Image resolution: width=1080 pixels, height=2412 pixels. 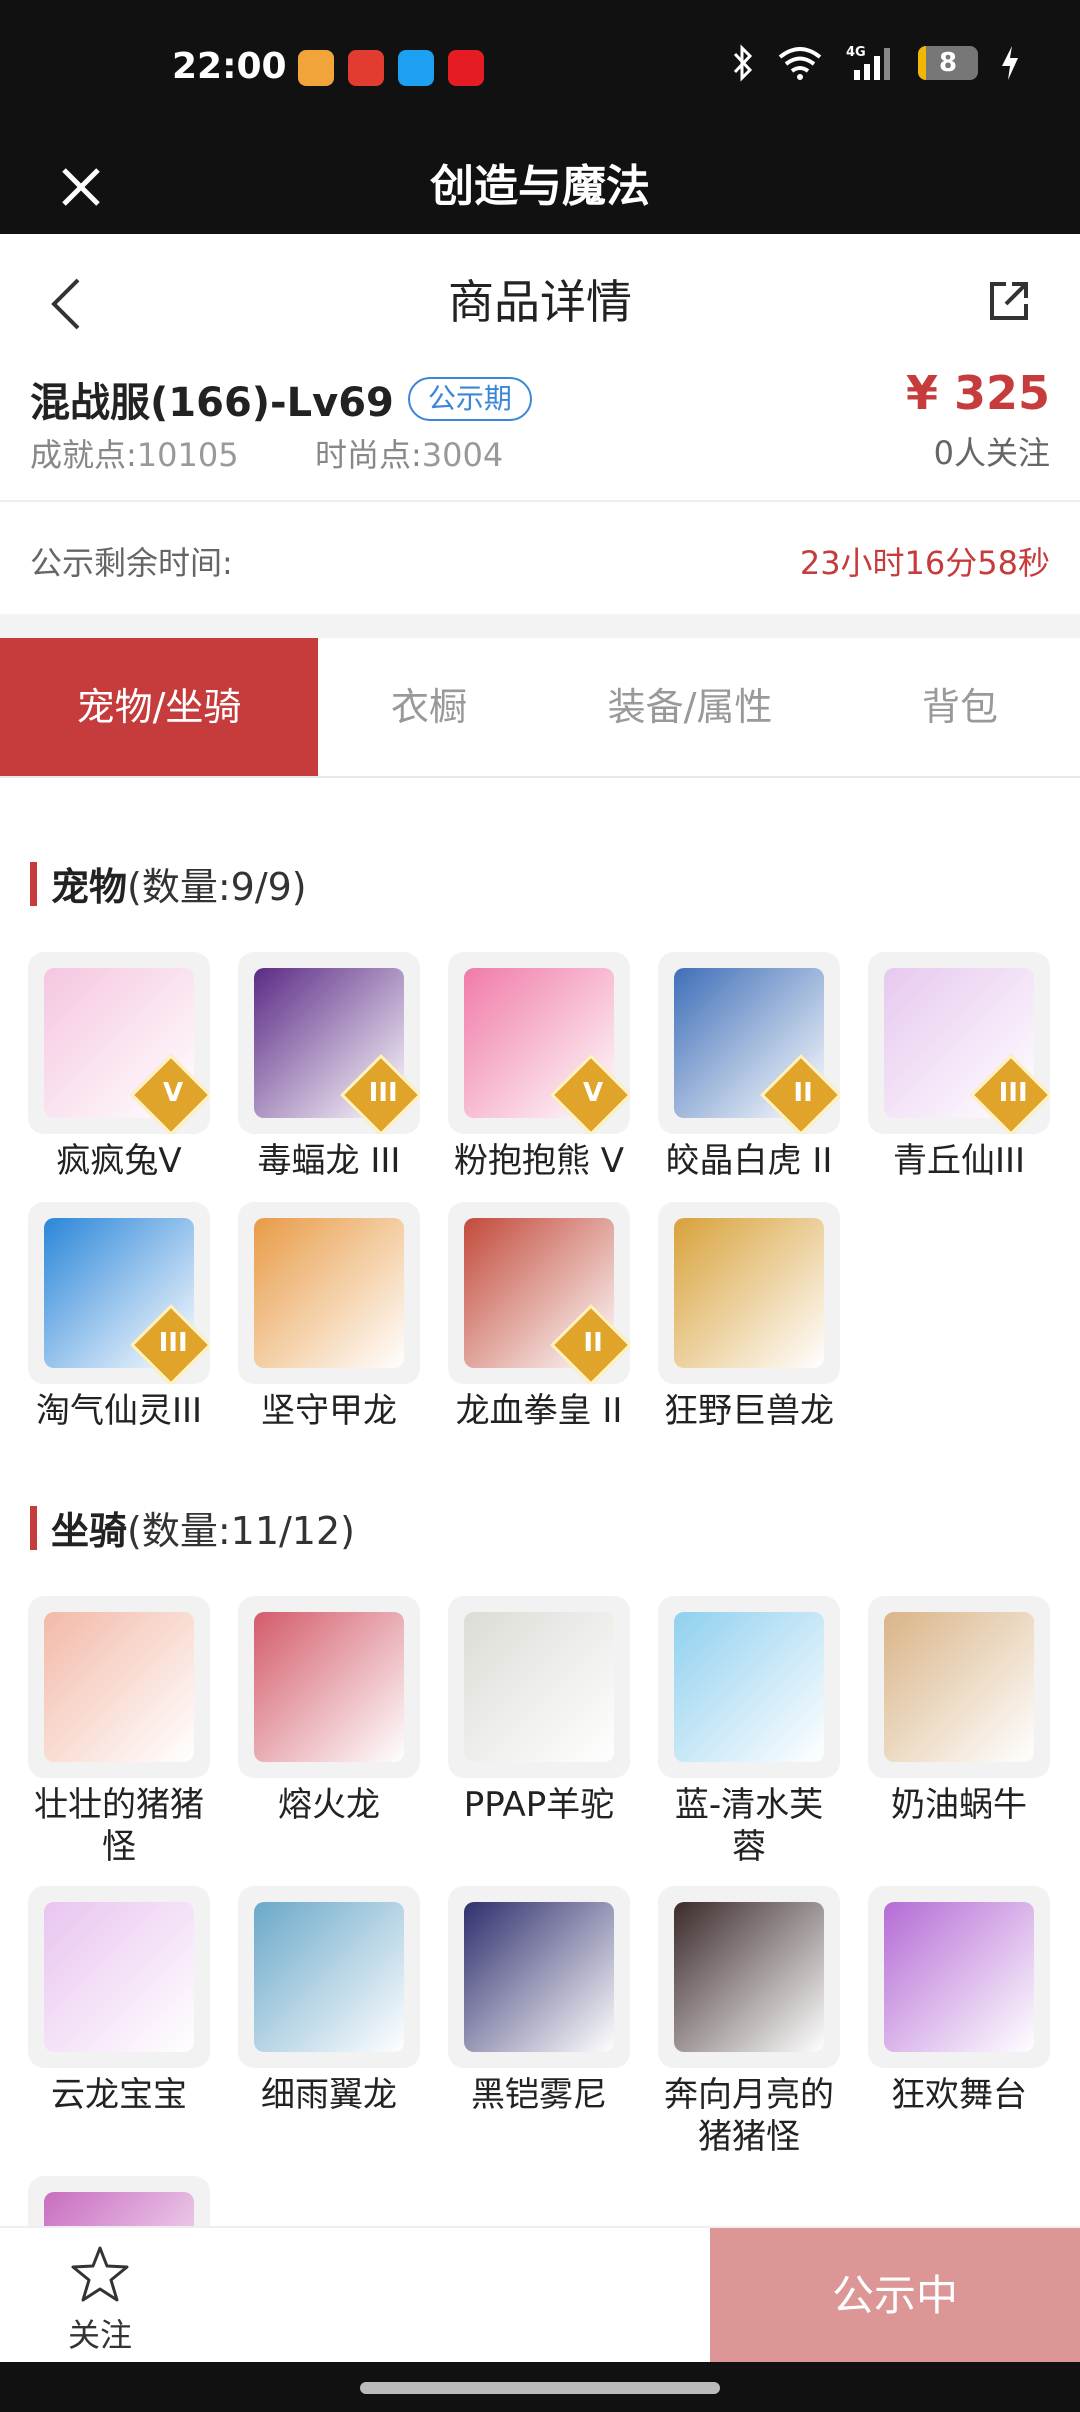 I want to click on mount-item: 黑铠雾尼, so click(x=539, y=2001).